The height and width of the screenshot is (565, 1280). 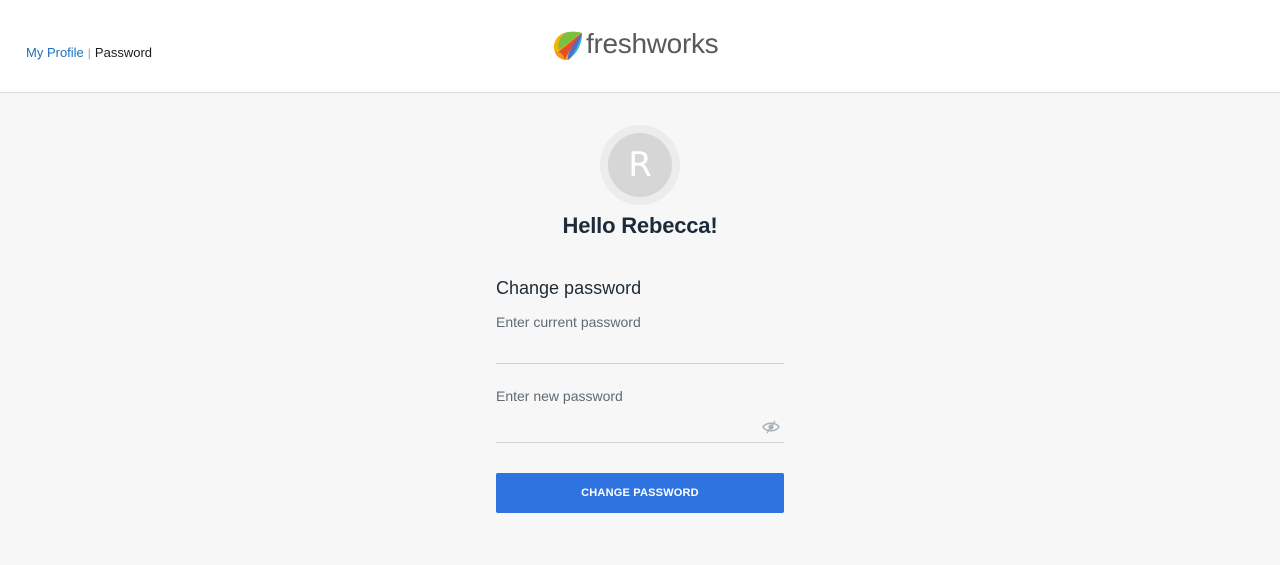 What do you see at coordinates (640, 225) in the screenshot?
I see `greeting-heading: Hello Rebecca!` at bounding box center [640, 225].